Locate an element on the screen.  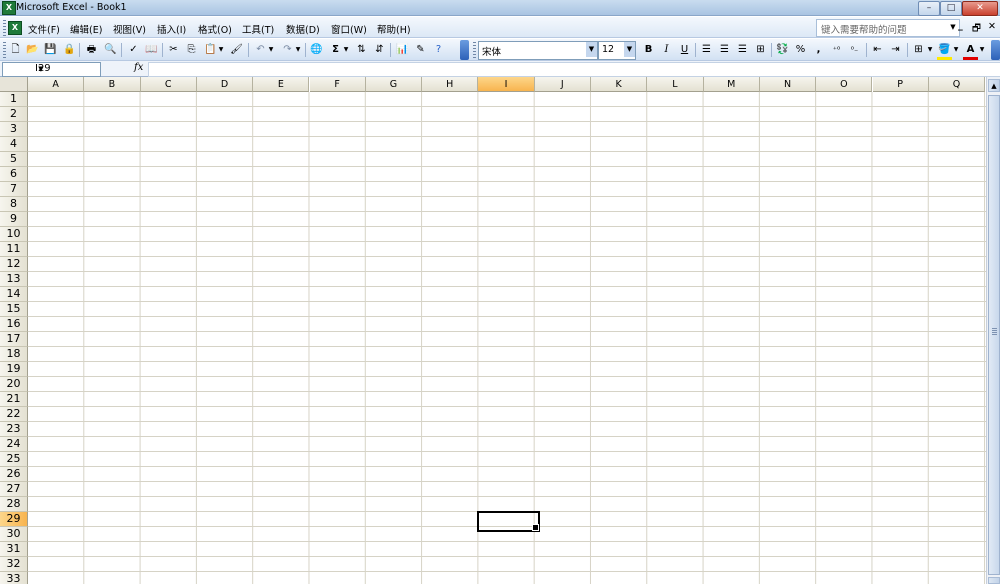
hyperlink-icon: 🌐 is located at coordinates (316, 49).